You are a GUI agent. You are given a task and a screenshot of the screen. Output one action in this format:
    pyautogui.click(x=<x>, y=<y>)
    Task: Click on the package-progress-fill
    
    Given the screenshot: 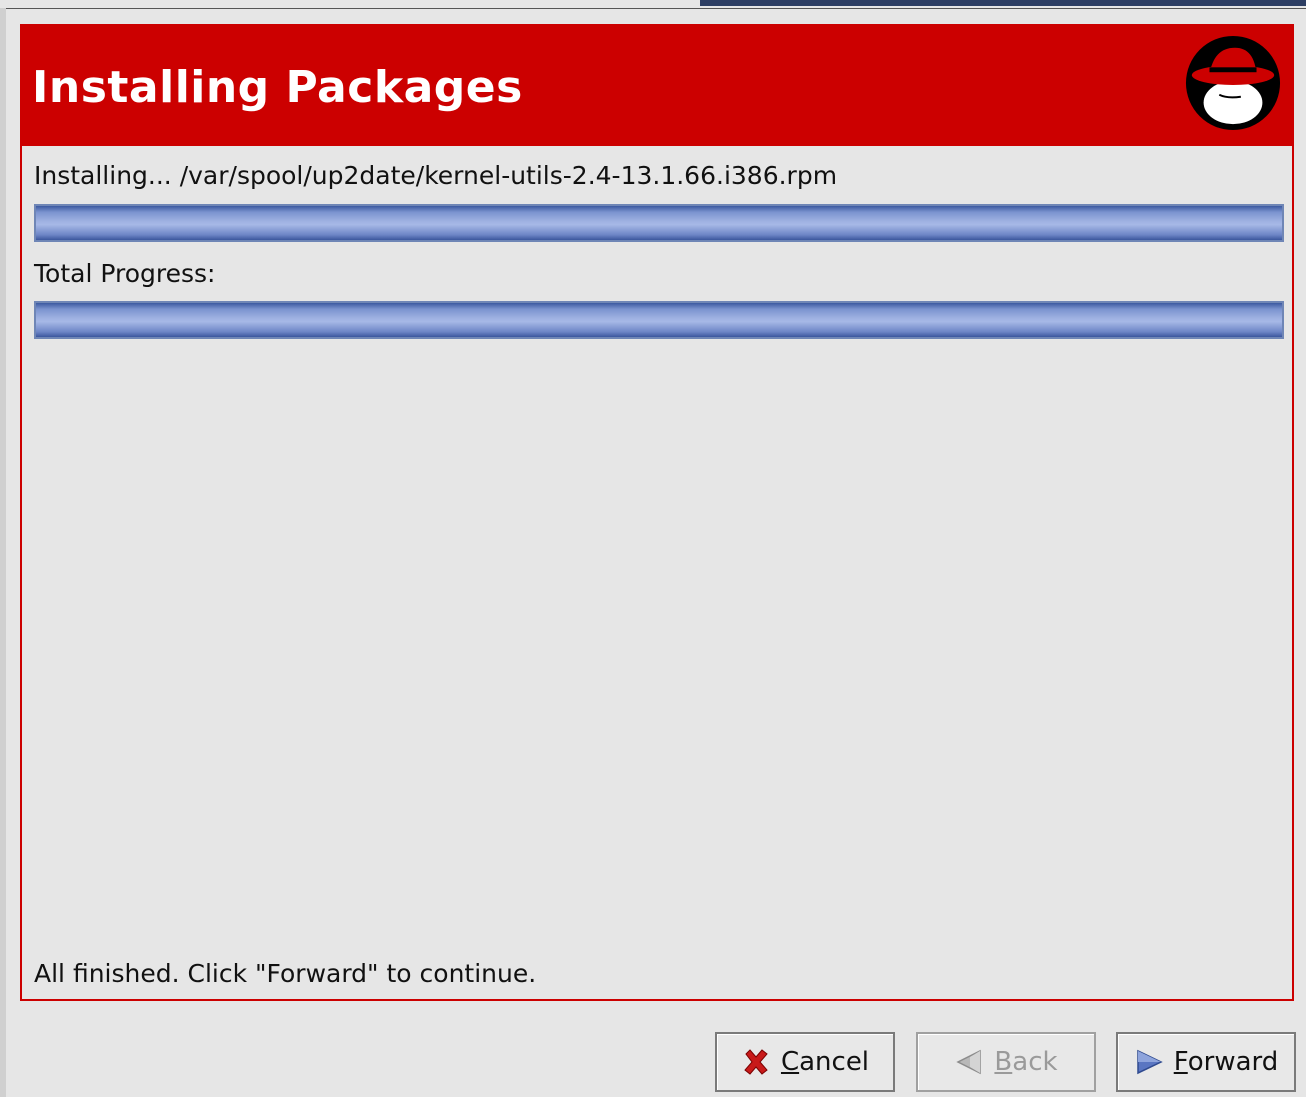 What is the action you would take?
    pyautogui.click(x=659, y=223)
    